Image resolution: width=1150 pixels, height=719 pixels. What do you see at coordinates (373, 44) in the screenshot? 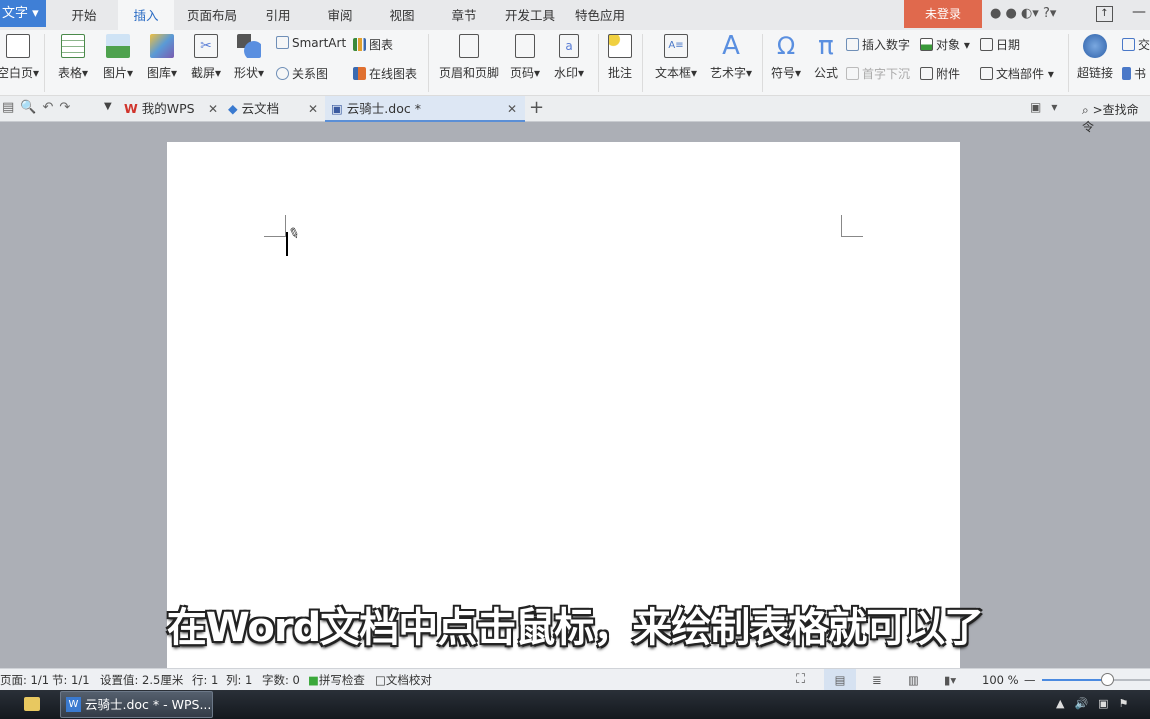
I see `chart-button: 图表` at bounding box center [373, 44].